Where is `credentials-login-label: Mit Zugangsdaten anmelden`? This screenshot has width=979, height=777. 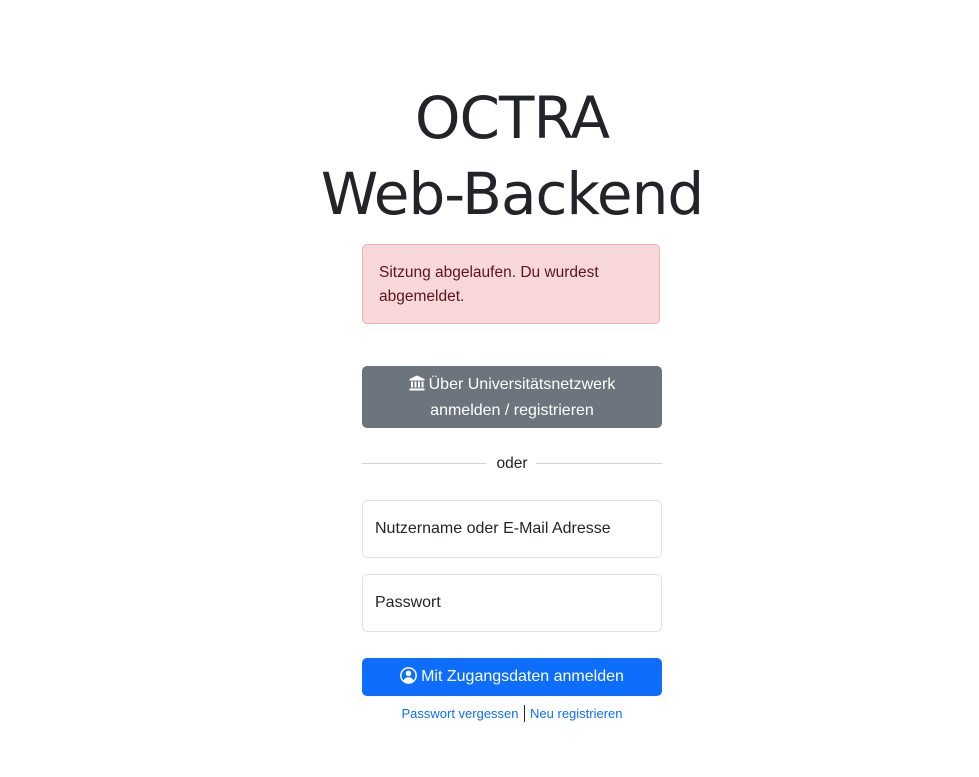 credentials-login-label: Mit Zugangsdaten anmelden is located at coordinates (522, 676).